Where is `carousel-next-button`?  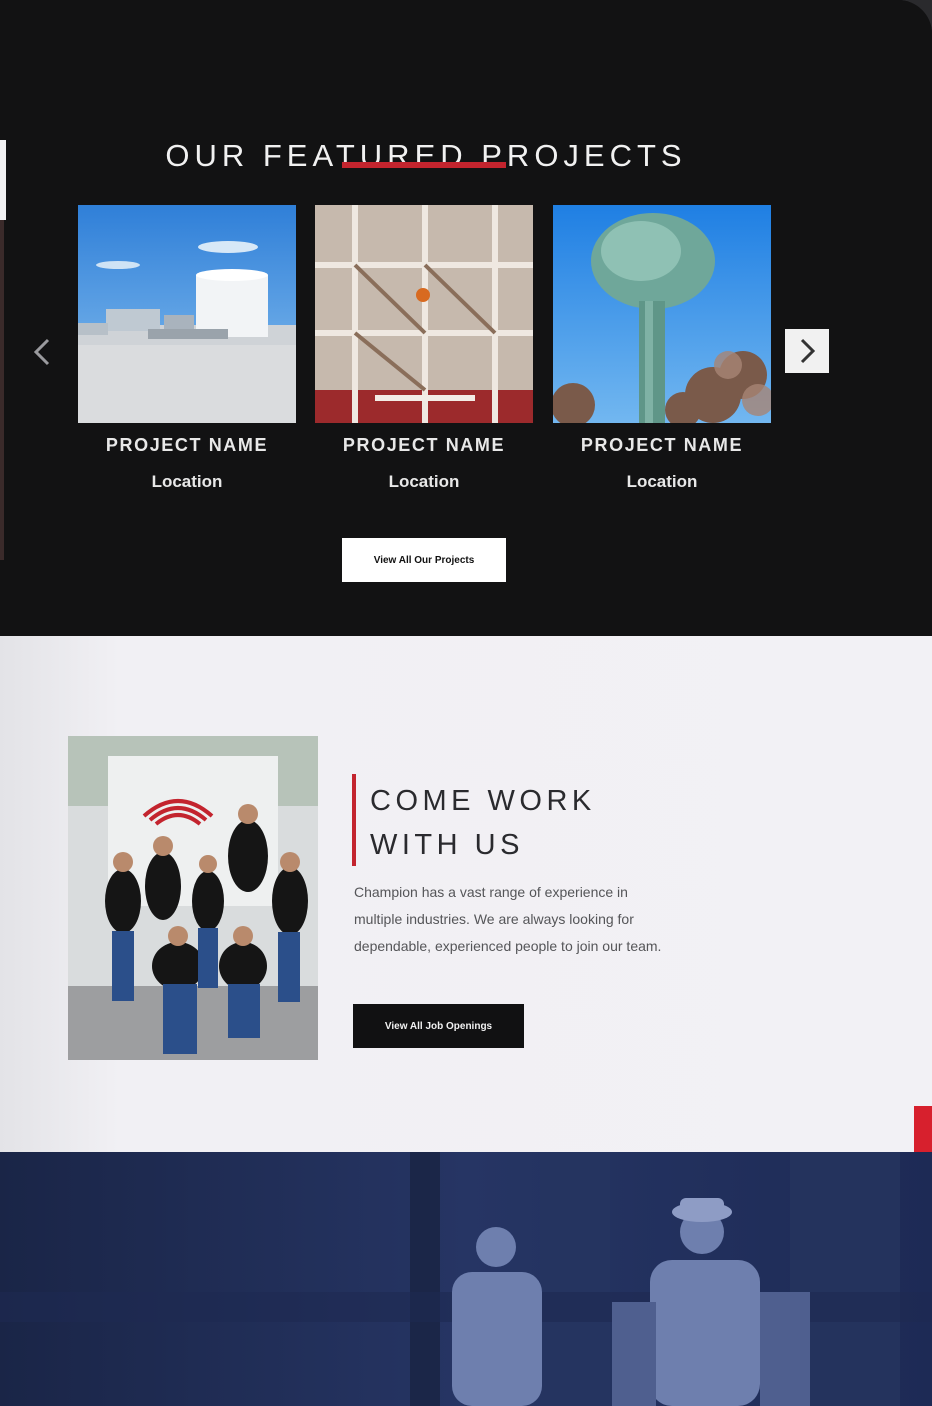 carousel-next-button is located at coordinates (807, 351).